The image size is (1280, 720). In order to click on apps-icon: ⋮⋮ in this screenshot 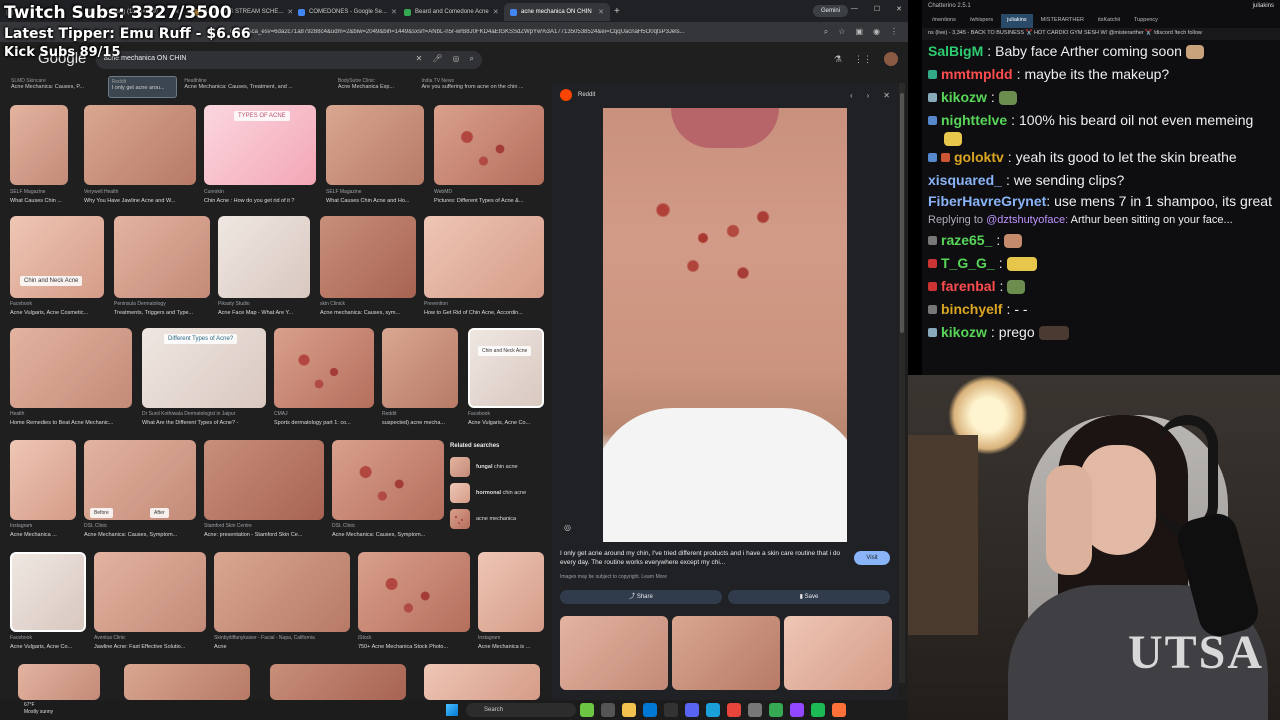, I will do `click(863, 59)`.